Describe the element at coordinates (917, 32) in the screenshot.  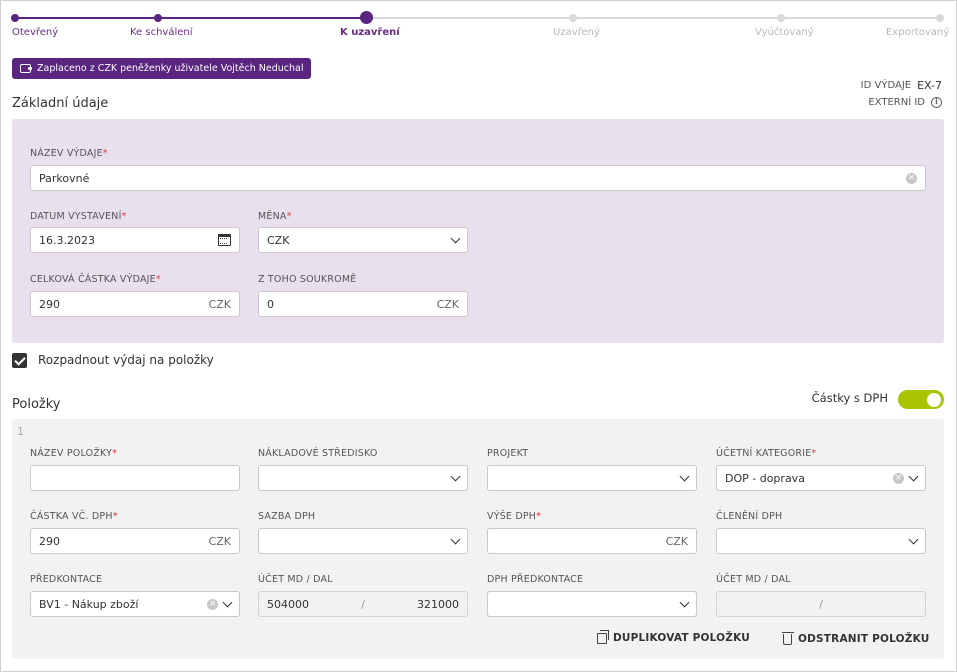
I see `step-exported: Exportovaný` at that location.